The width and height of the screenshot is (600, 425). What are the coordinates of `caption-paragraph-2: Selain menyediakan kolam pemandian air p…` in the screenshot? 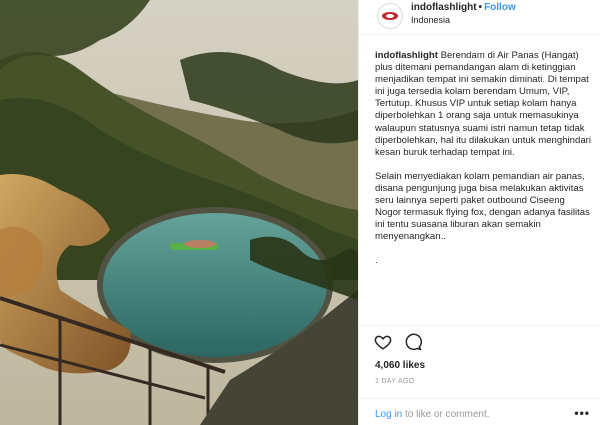 It's located at (482, 206).